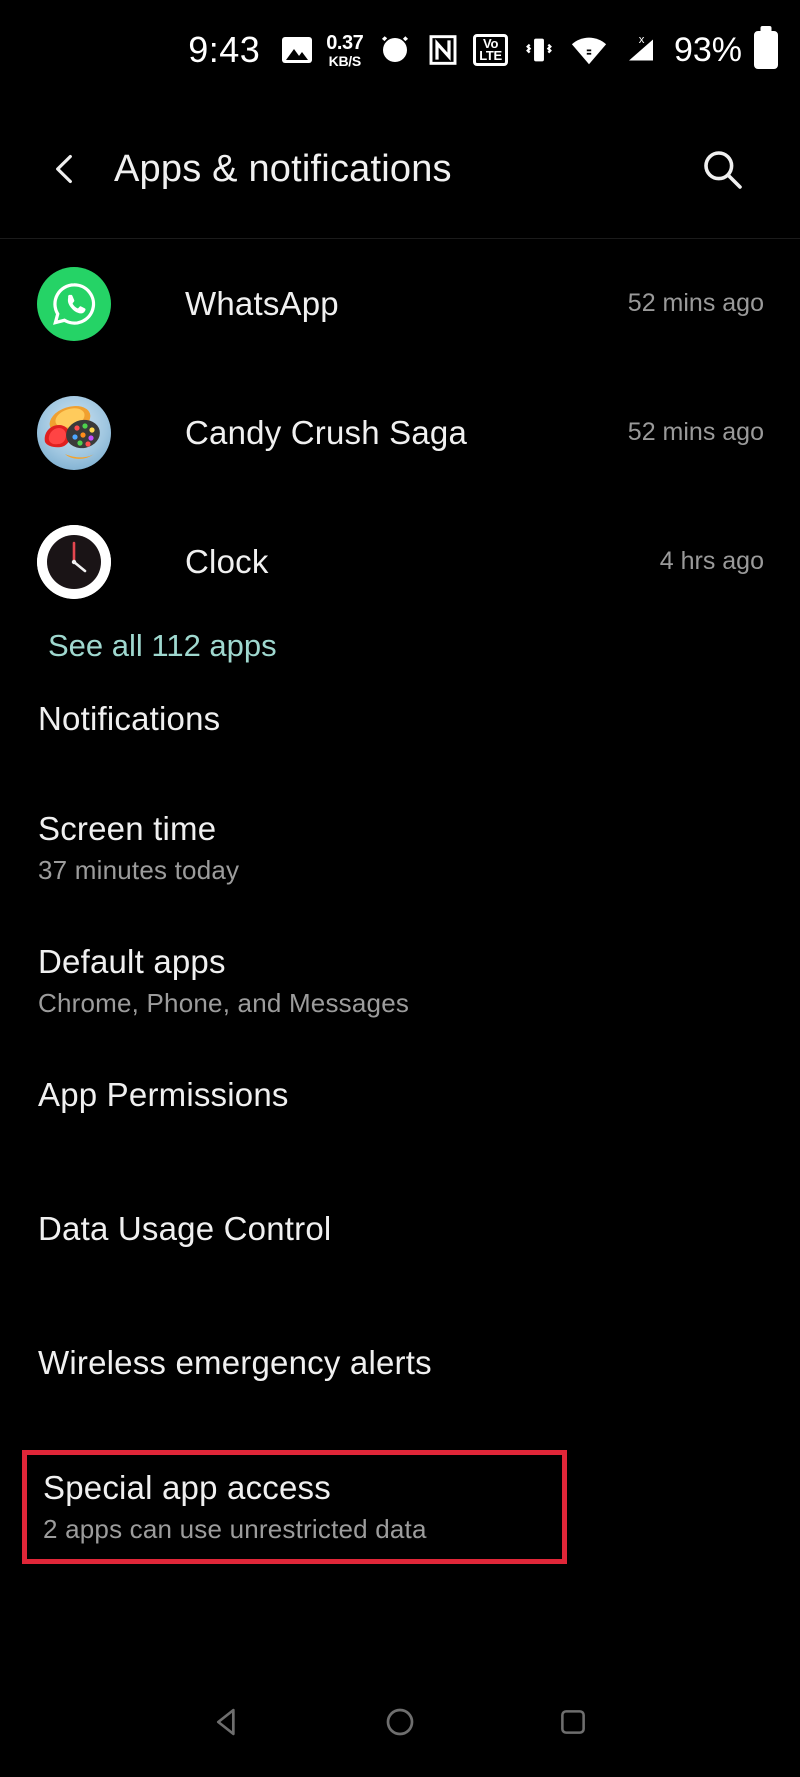 This screenshot has height=1777, width=800. Describe the element at coordinates (187, 1487) in the screenshot. I see `settings-item-title: Special app access` at that location.